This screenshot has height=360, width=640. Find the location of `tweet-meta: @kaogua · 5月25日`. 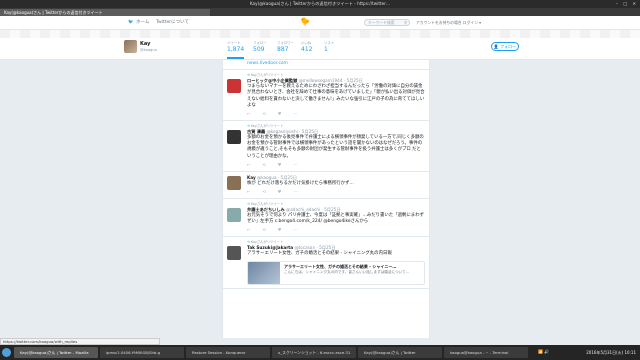

tweet-meta: @kaogua · 5月25日 is located at coordinates (277, 177).